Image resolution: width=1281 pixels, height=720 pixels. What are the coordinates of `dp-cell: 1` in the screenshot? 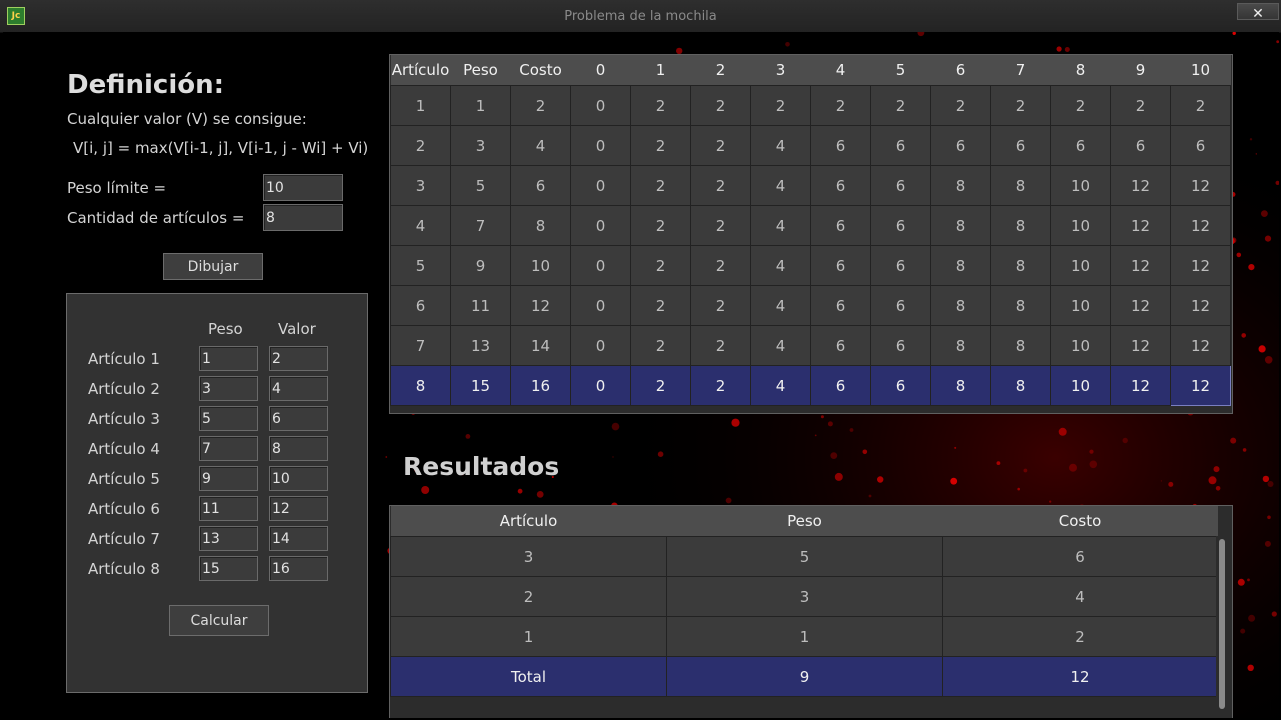 It's located at (480, 105).